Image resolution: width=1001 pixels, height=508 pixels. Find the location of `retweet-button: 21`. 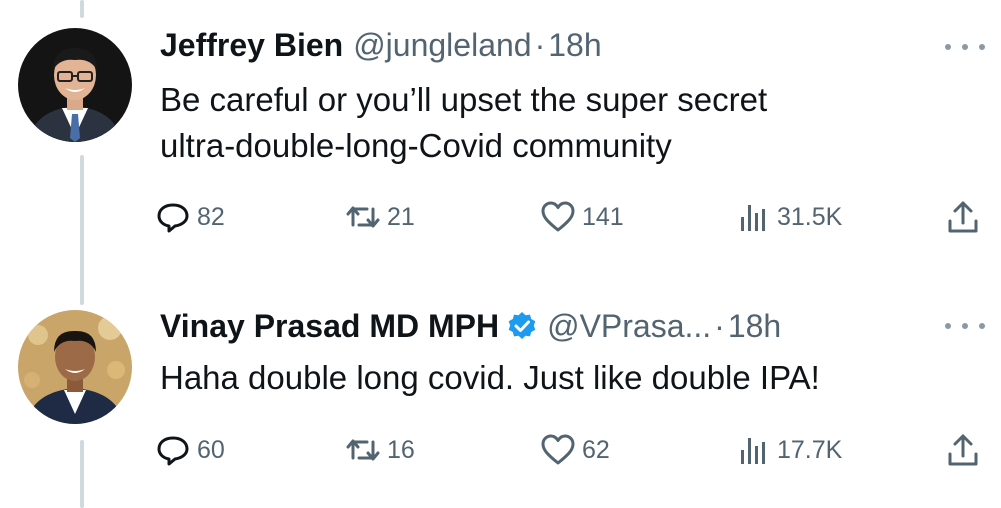

retweet-button: 21 is located at coordinates (380, 217).